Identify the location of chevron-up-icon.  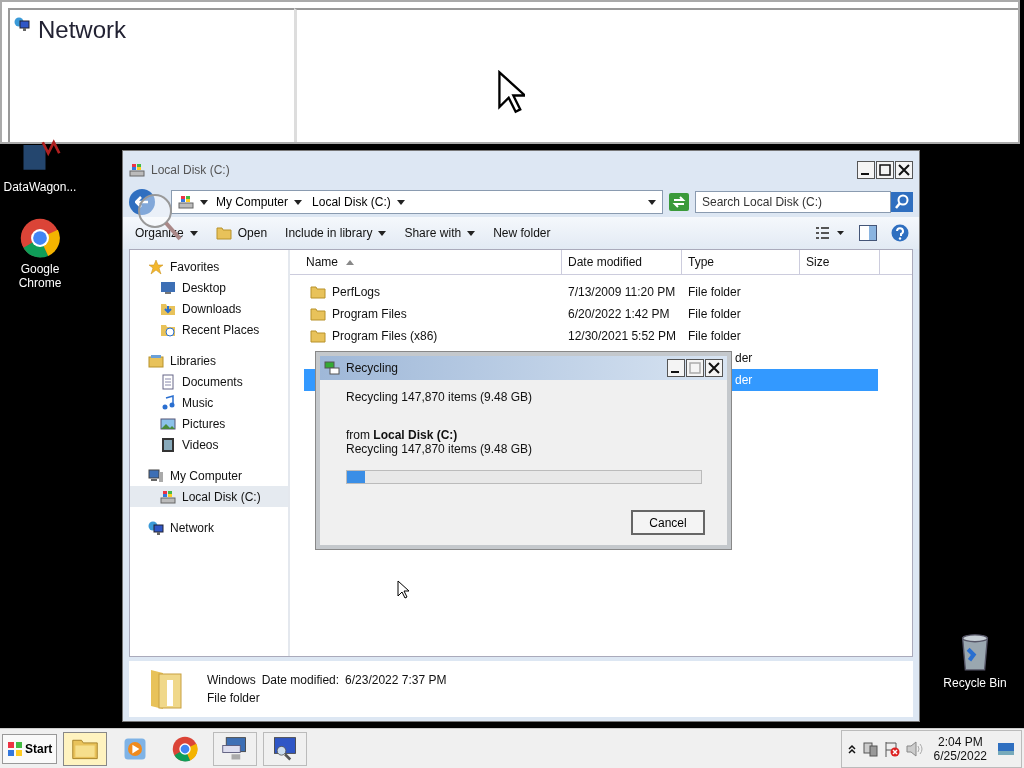
(851, 748).